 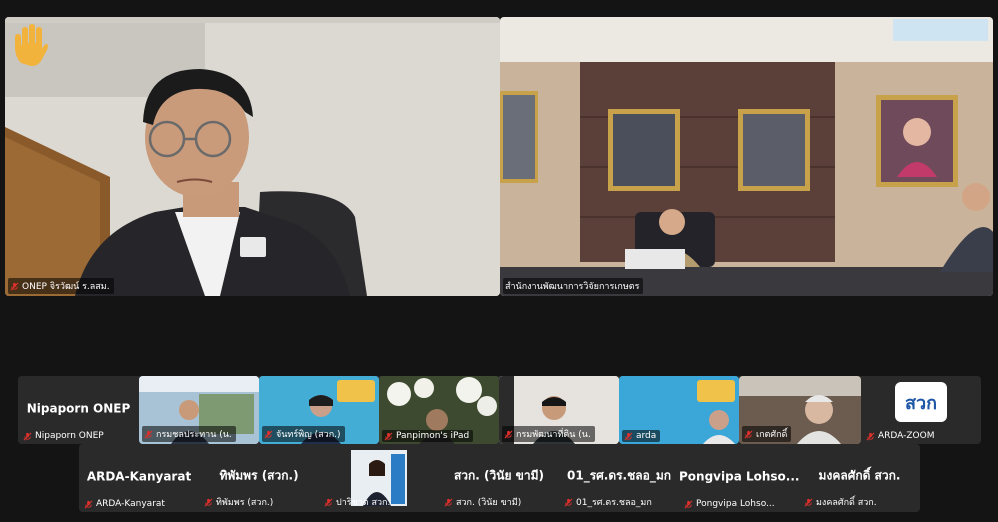 What do you see at coordinates (439, 410) in the screenshot?
I see `participant-tile: Panpimon's iPad` at bounding box center [439, 410].